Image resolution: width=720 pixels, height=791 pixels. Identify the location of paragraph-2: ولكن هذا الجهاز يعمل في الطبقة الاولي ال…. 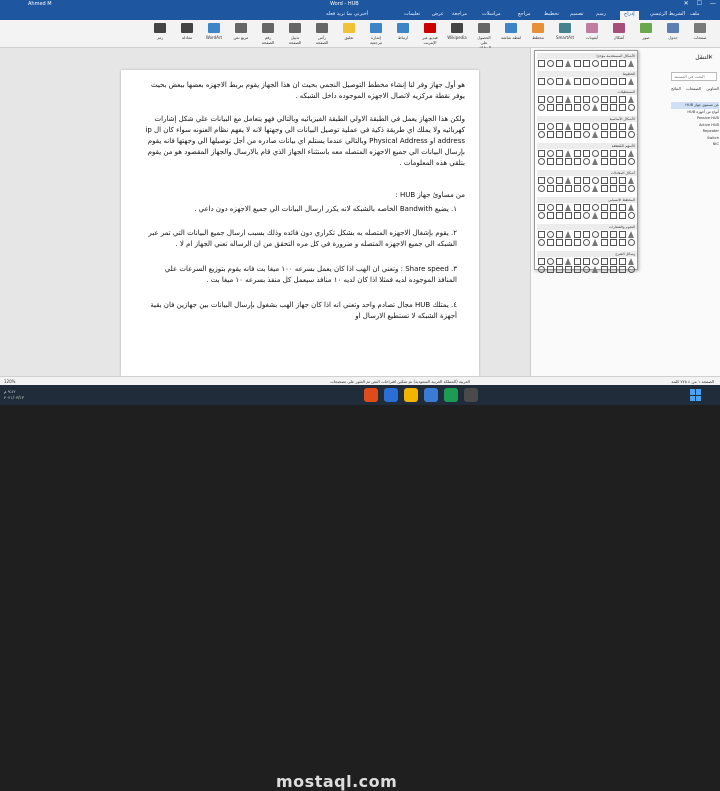
(304, 141).